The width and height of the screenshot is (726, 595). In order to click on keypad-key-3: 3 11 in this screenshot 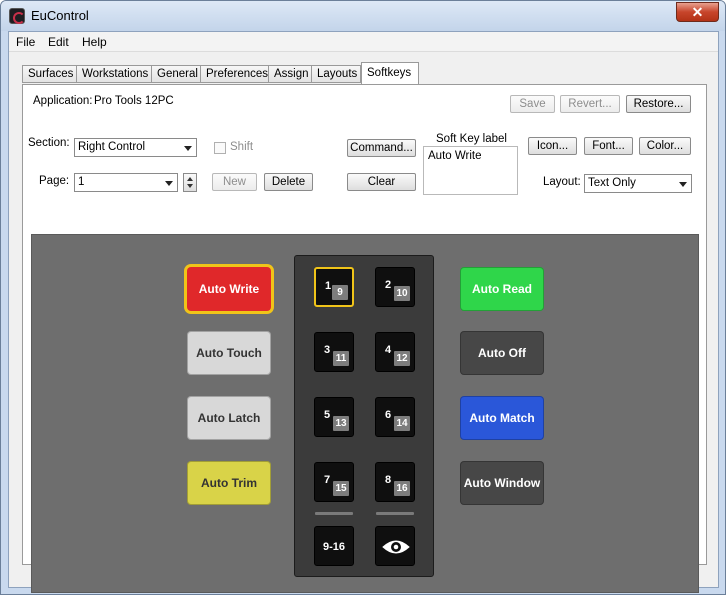, I will do `click(334, 352)`.